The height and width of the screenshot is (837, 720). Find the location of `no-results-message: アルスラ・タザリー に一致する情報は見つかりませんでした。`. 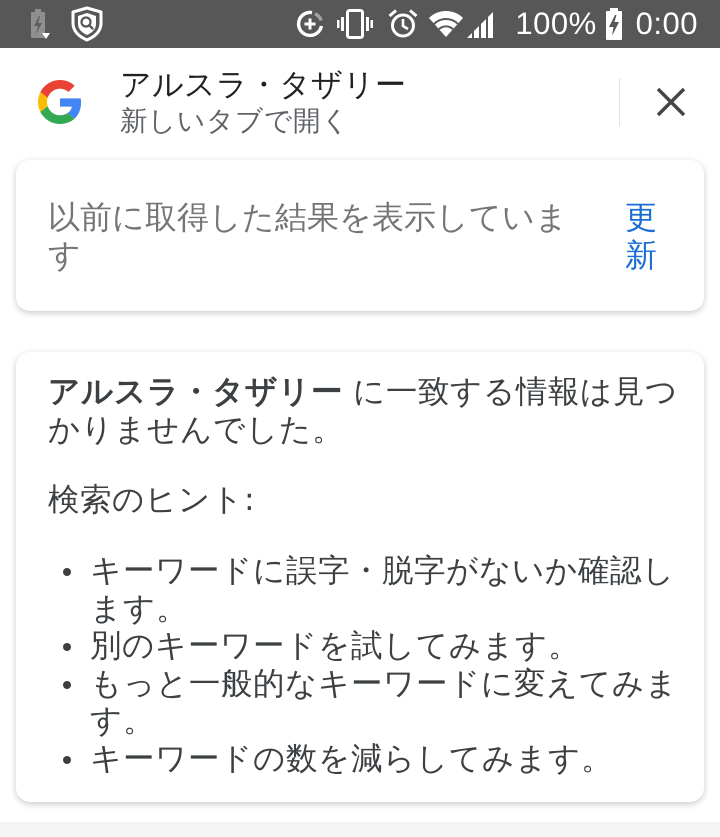

no-results-message: アルスラ・タザリー に一致する情報は見つかりませんでした。 is located at coordinates (363, 411).